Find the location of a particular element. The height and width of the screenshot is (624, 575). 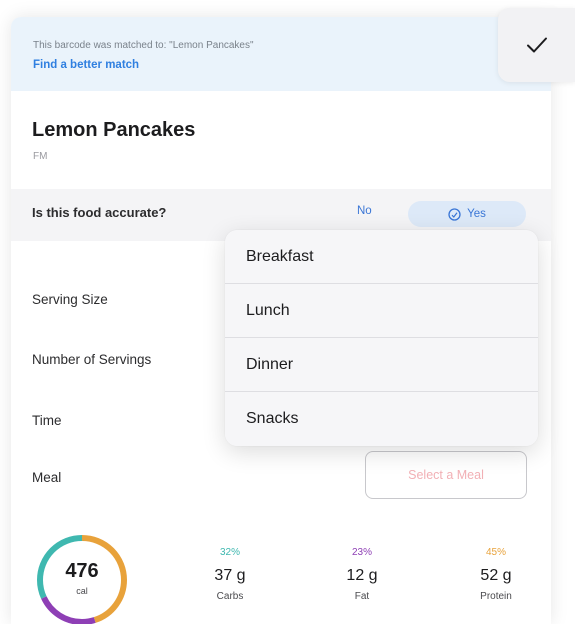

macro-protein-name: Protein is located at coordinates (496, 596).